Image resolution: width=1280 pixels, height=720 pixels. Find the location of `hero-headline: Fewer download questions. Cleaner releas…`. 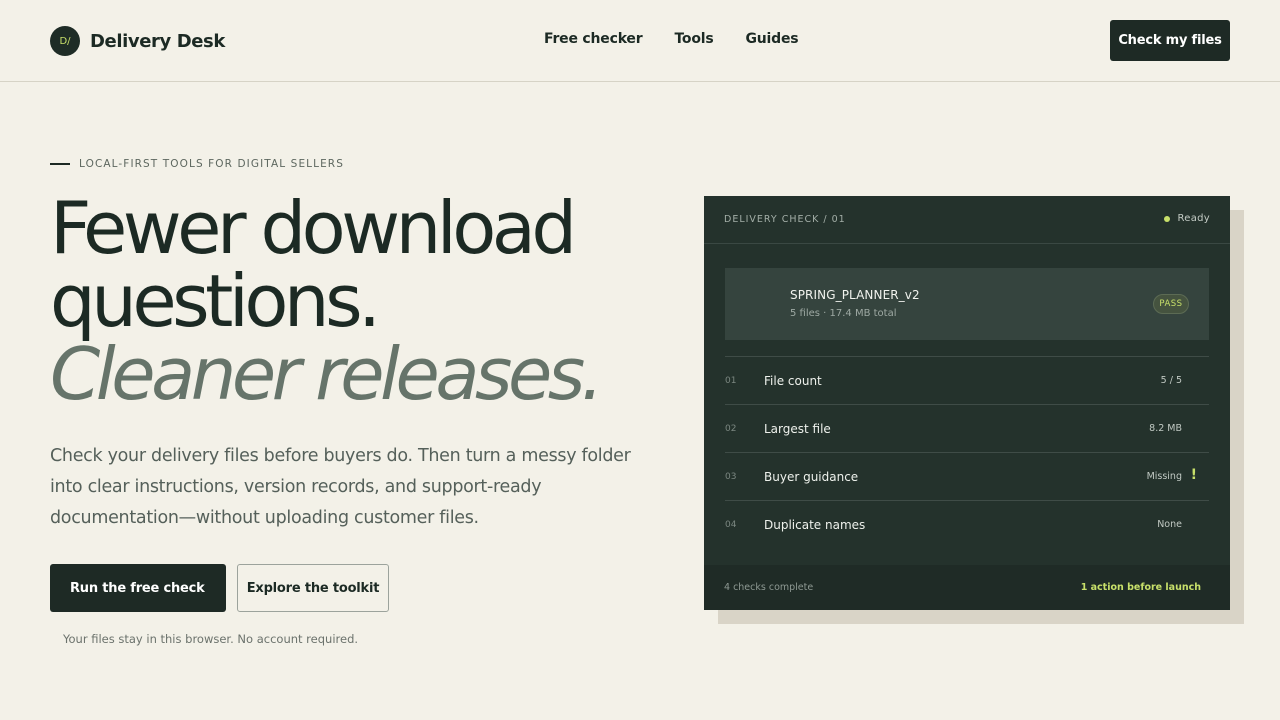

hero-headline: Fewer download questions. Cleaner releas… is located at coordinates (360, 301).